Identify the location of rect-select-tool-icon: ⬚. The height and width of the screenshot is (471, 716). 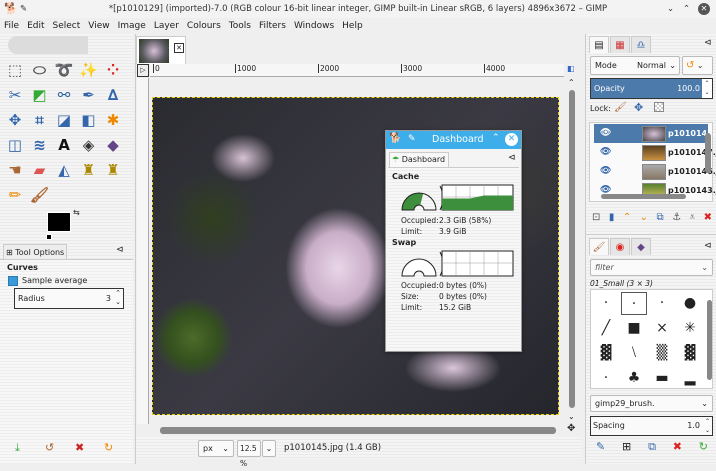
(15, 70).